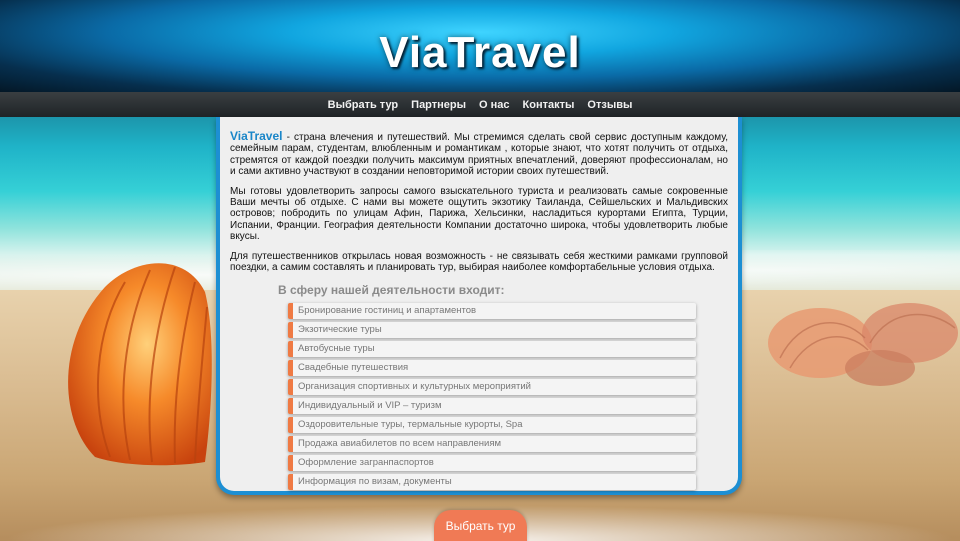 The width and height of the screenshot is (960, 541). What do you see at coordinates (492, 482) in the screenshot?
I see `service-item-visa-info: Информация по визам, документы` at bounding box center [492, 482].